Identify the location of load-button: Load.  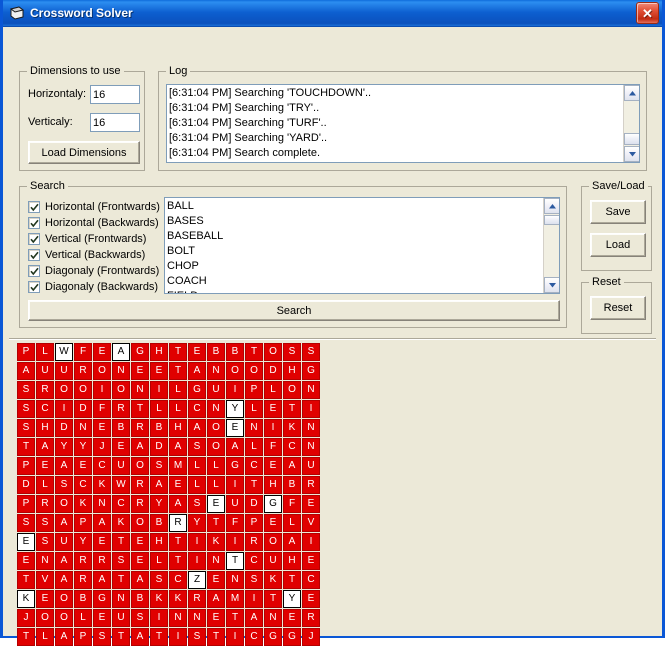
(618, 245).